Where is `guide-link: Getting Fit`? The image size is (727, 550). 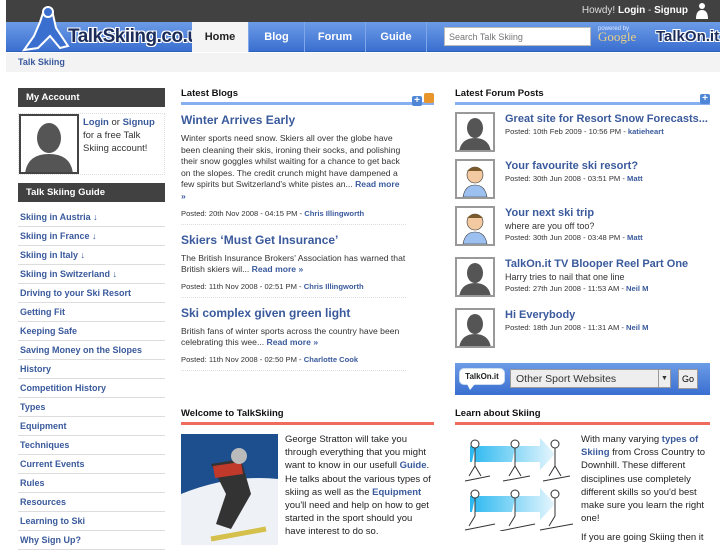 guide-link: Getting Fit is located at coordinates (91, 312).